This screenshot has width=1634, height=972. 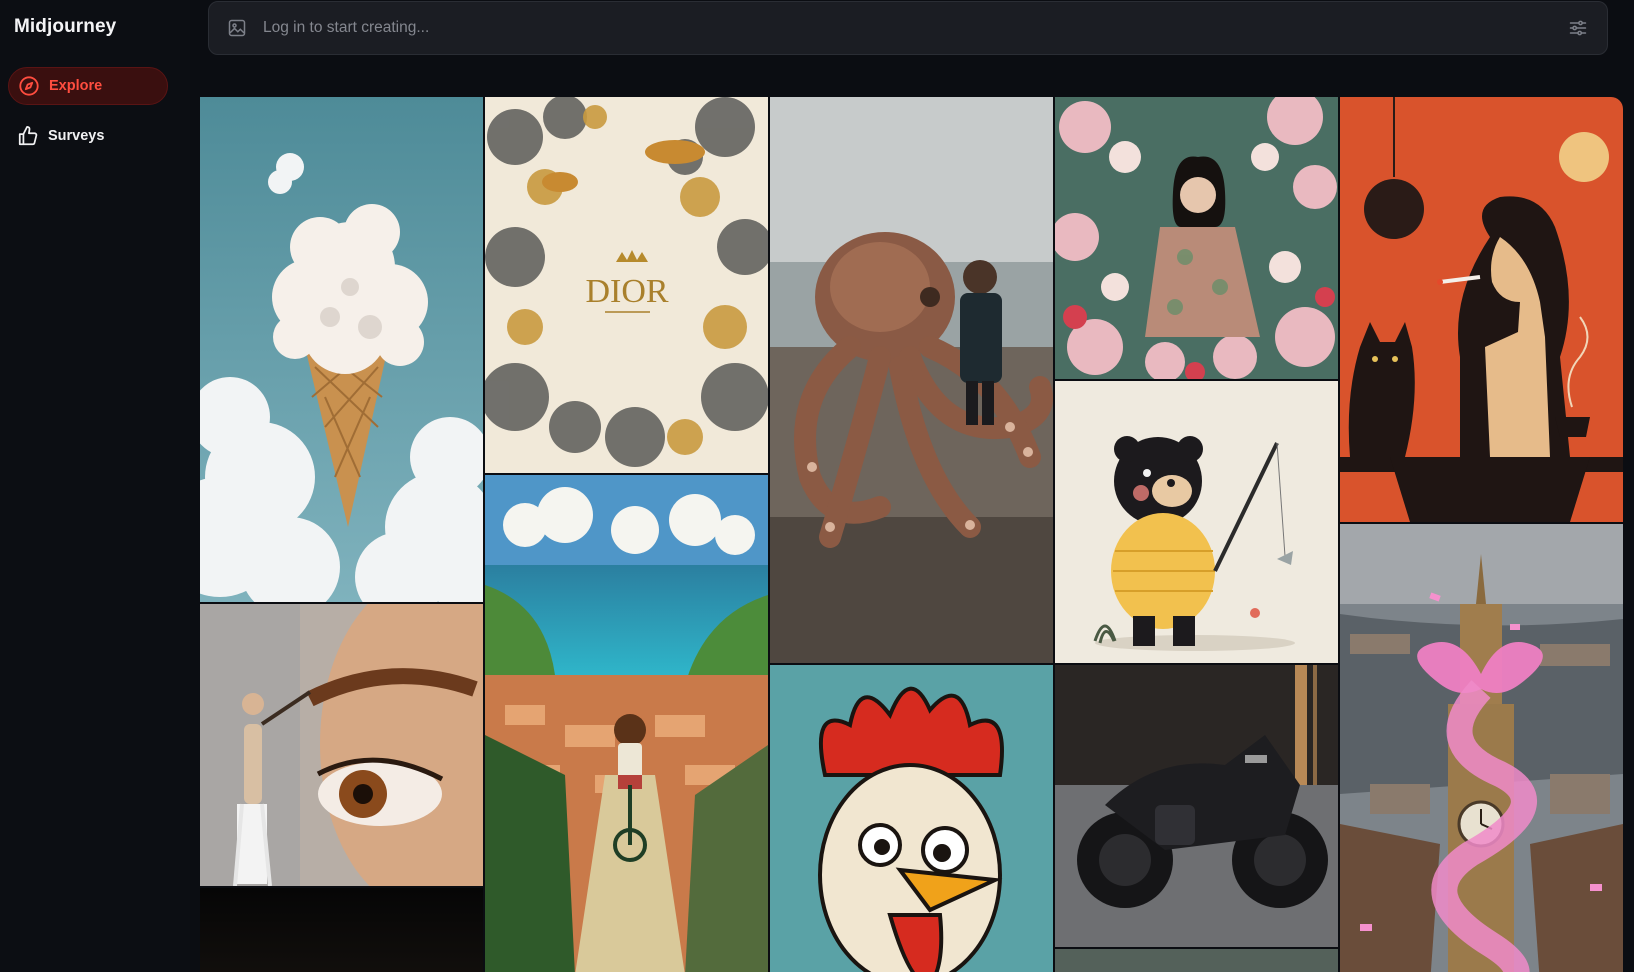 I want to click on ice-cream-cloud-image, so click(x=341, y=349).